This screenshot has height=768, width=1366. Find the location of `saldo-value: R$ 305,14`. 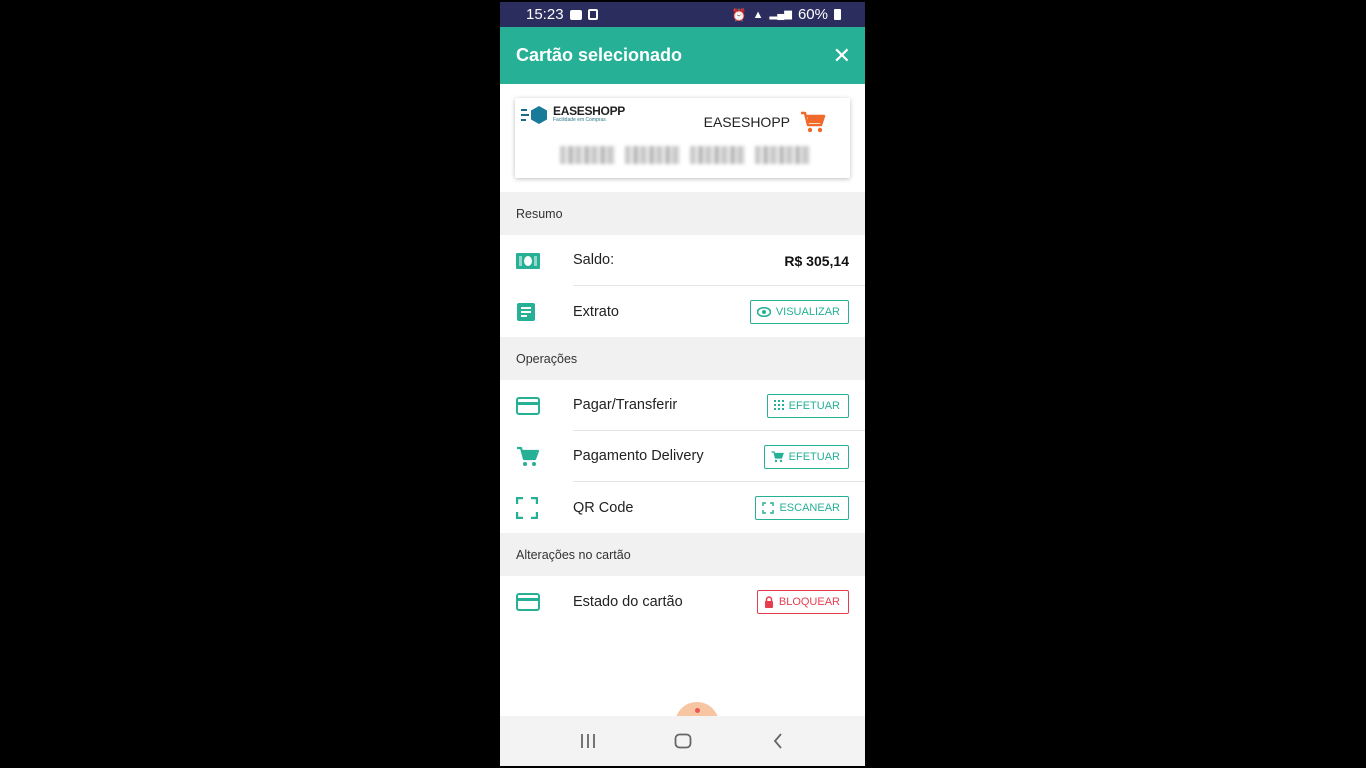

saldo-value: R$ 305,14 is located at coordinates (816, 260).